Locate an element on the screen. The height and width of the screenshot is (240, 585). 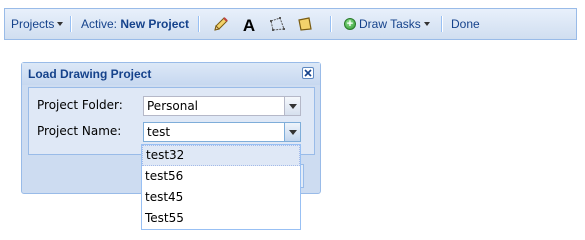
project-folder-label: Project Folder: is located at coordinates (80, 105).